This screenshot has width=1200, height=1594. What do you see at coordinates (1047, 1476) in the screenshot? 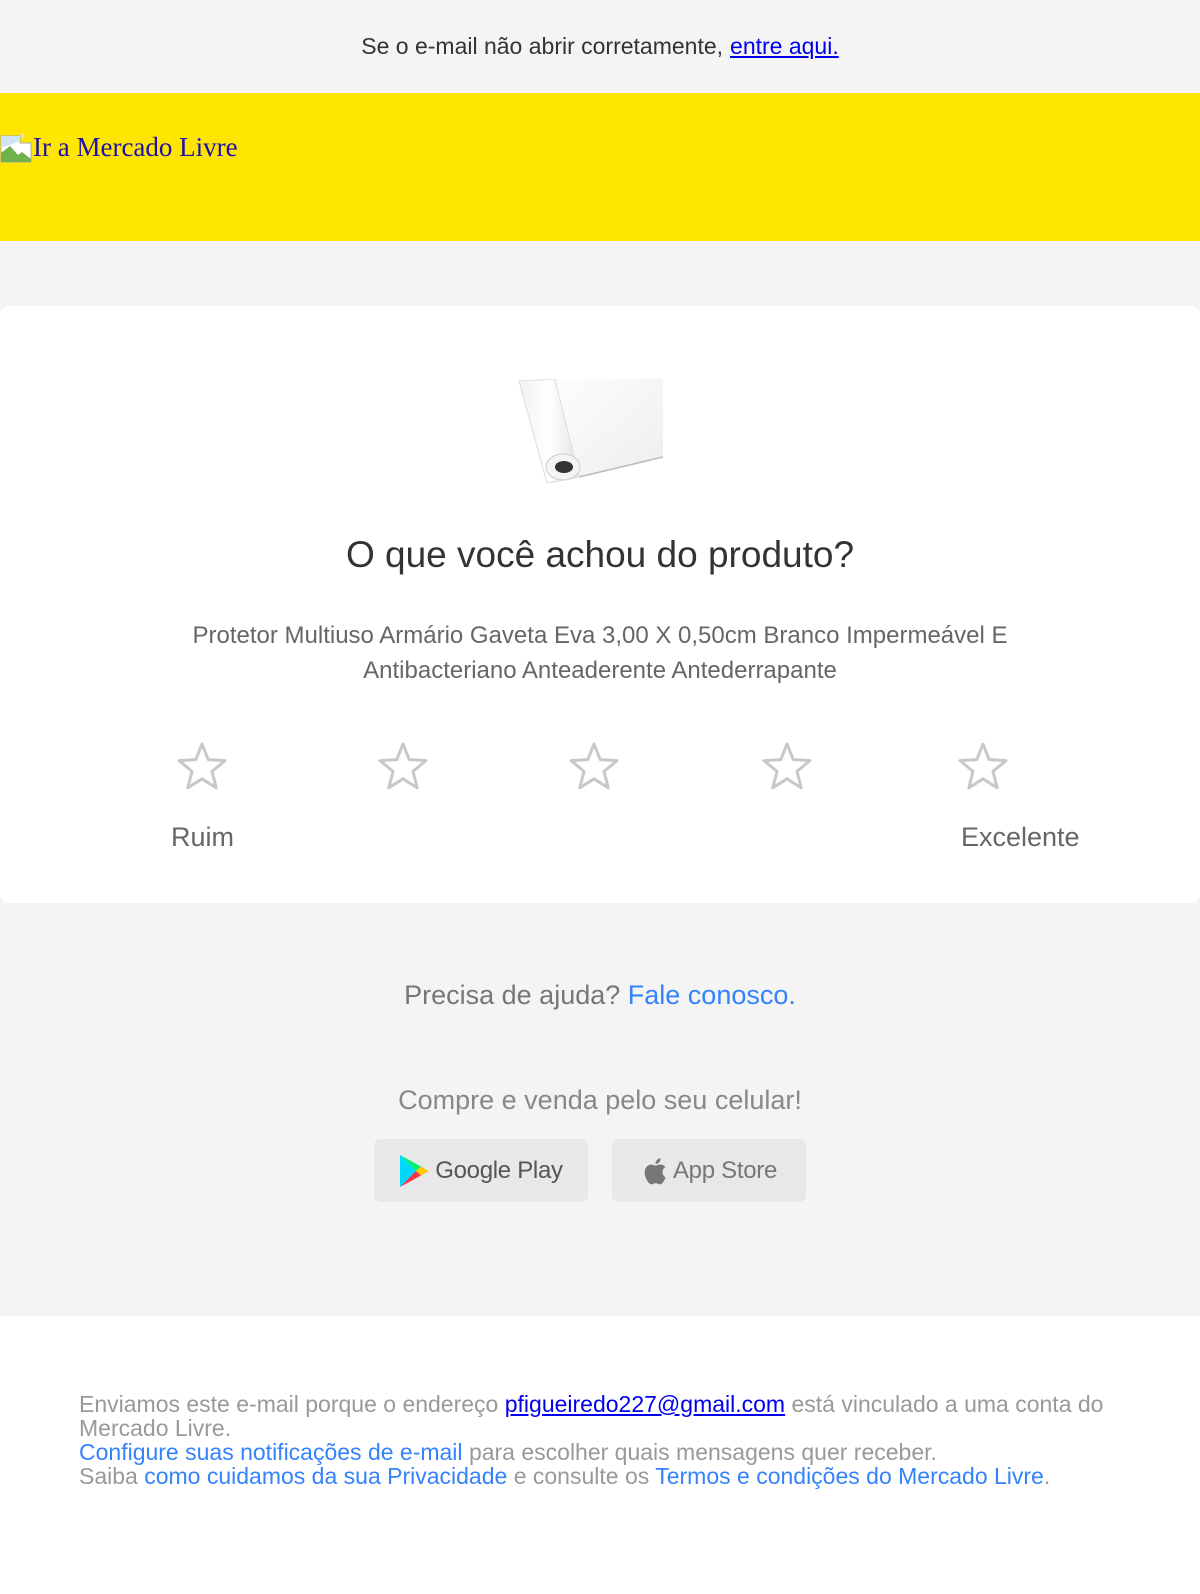
I see `footer-line3-end: .` at bounding box center [1047, 1476].